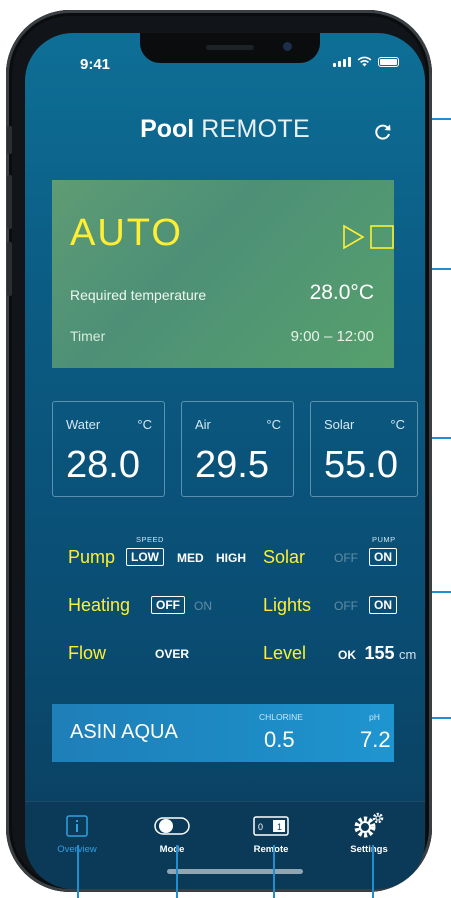  What do you see at coordinates (287, 605) in the screenshot?
I see `lights-label: Lights` at bounding box center [287, 605].